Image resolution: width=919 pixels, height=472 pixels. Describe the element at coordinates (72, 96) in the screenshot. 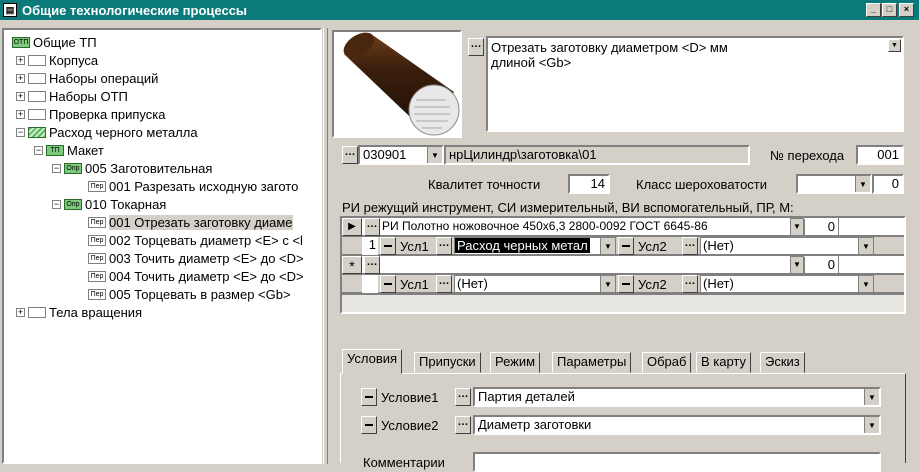

I see `tree-node-nabory-otp: + Наборы ОТП` at that location.